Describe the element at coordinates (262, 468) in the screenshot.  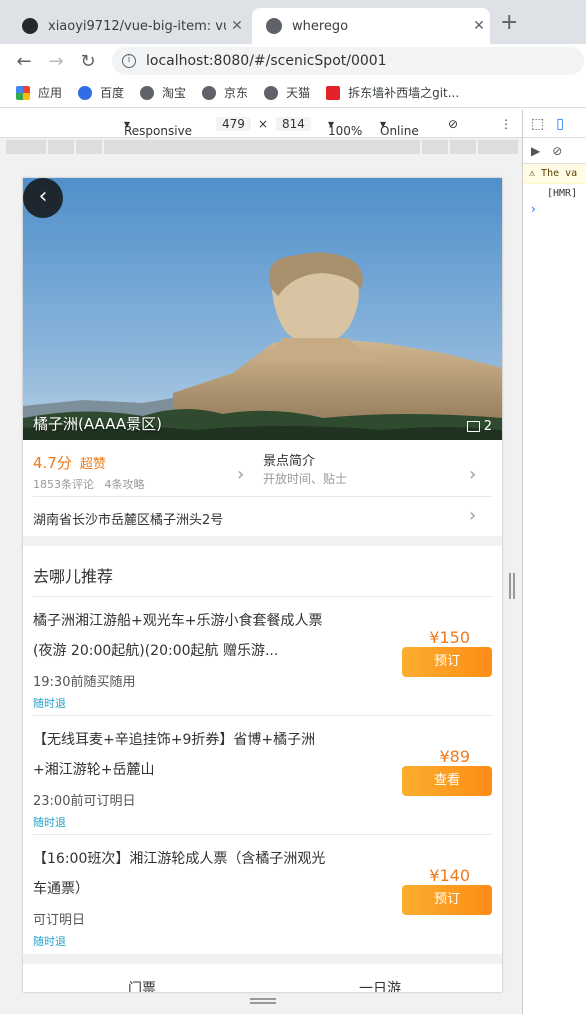
I see `spot-summary: 4.7分 超赞 1853条评论 4条攻略 › 景点简介 开放时间、贴士 ›` at that location.